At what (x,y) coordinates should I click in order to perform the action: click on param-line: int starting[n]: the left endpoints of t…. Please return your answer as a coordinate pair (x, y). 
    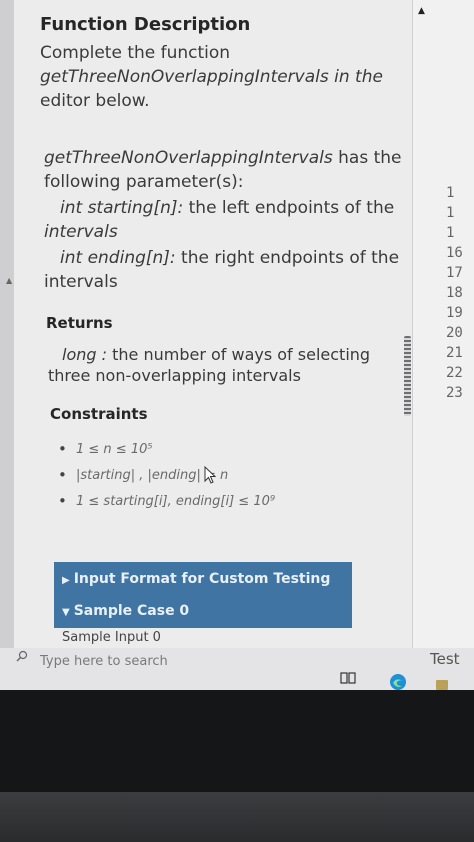
    Looking at the image, I should click on (224, 208).